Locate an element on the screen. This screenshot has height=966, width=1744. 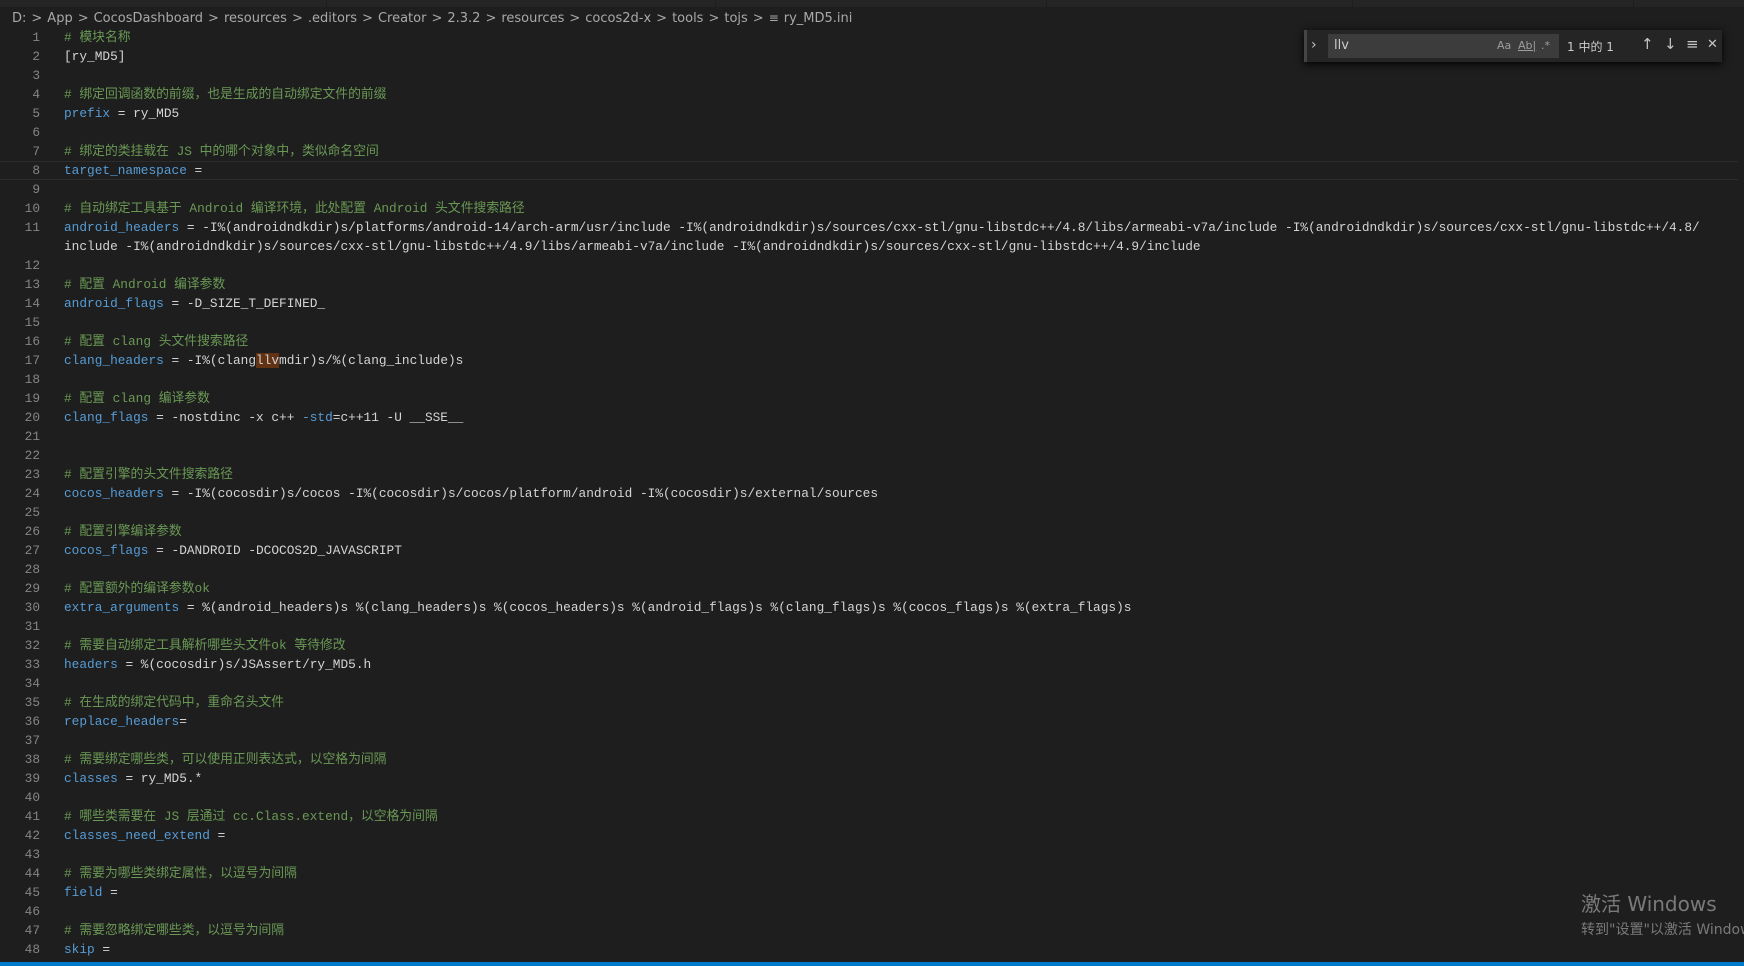
line-number: 28 is located at coordinates (32, 569).